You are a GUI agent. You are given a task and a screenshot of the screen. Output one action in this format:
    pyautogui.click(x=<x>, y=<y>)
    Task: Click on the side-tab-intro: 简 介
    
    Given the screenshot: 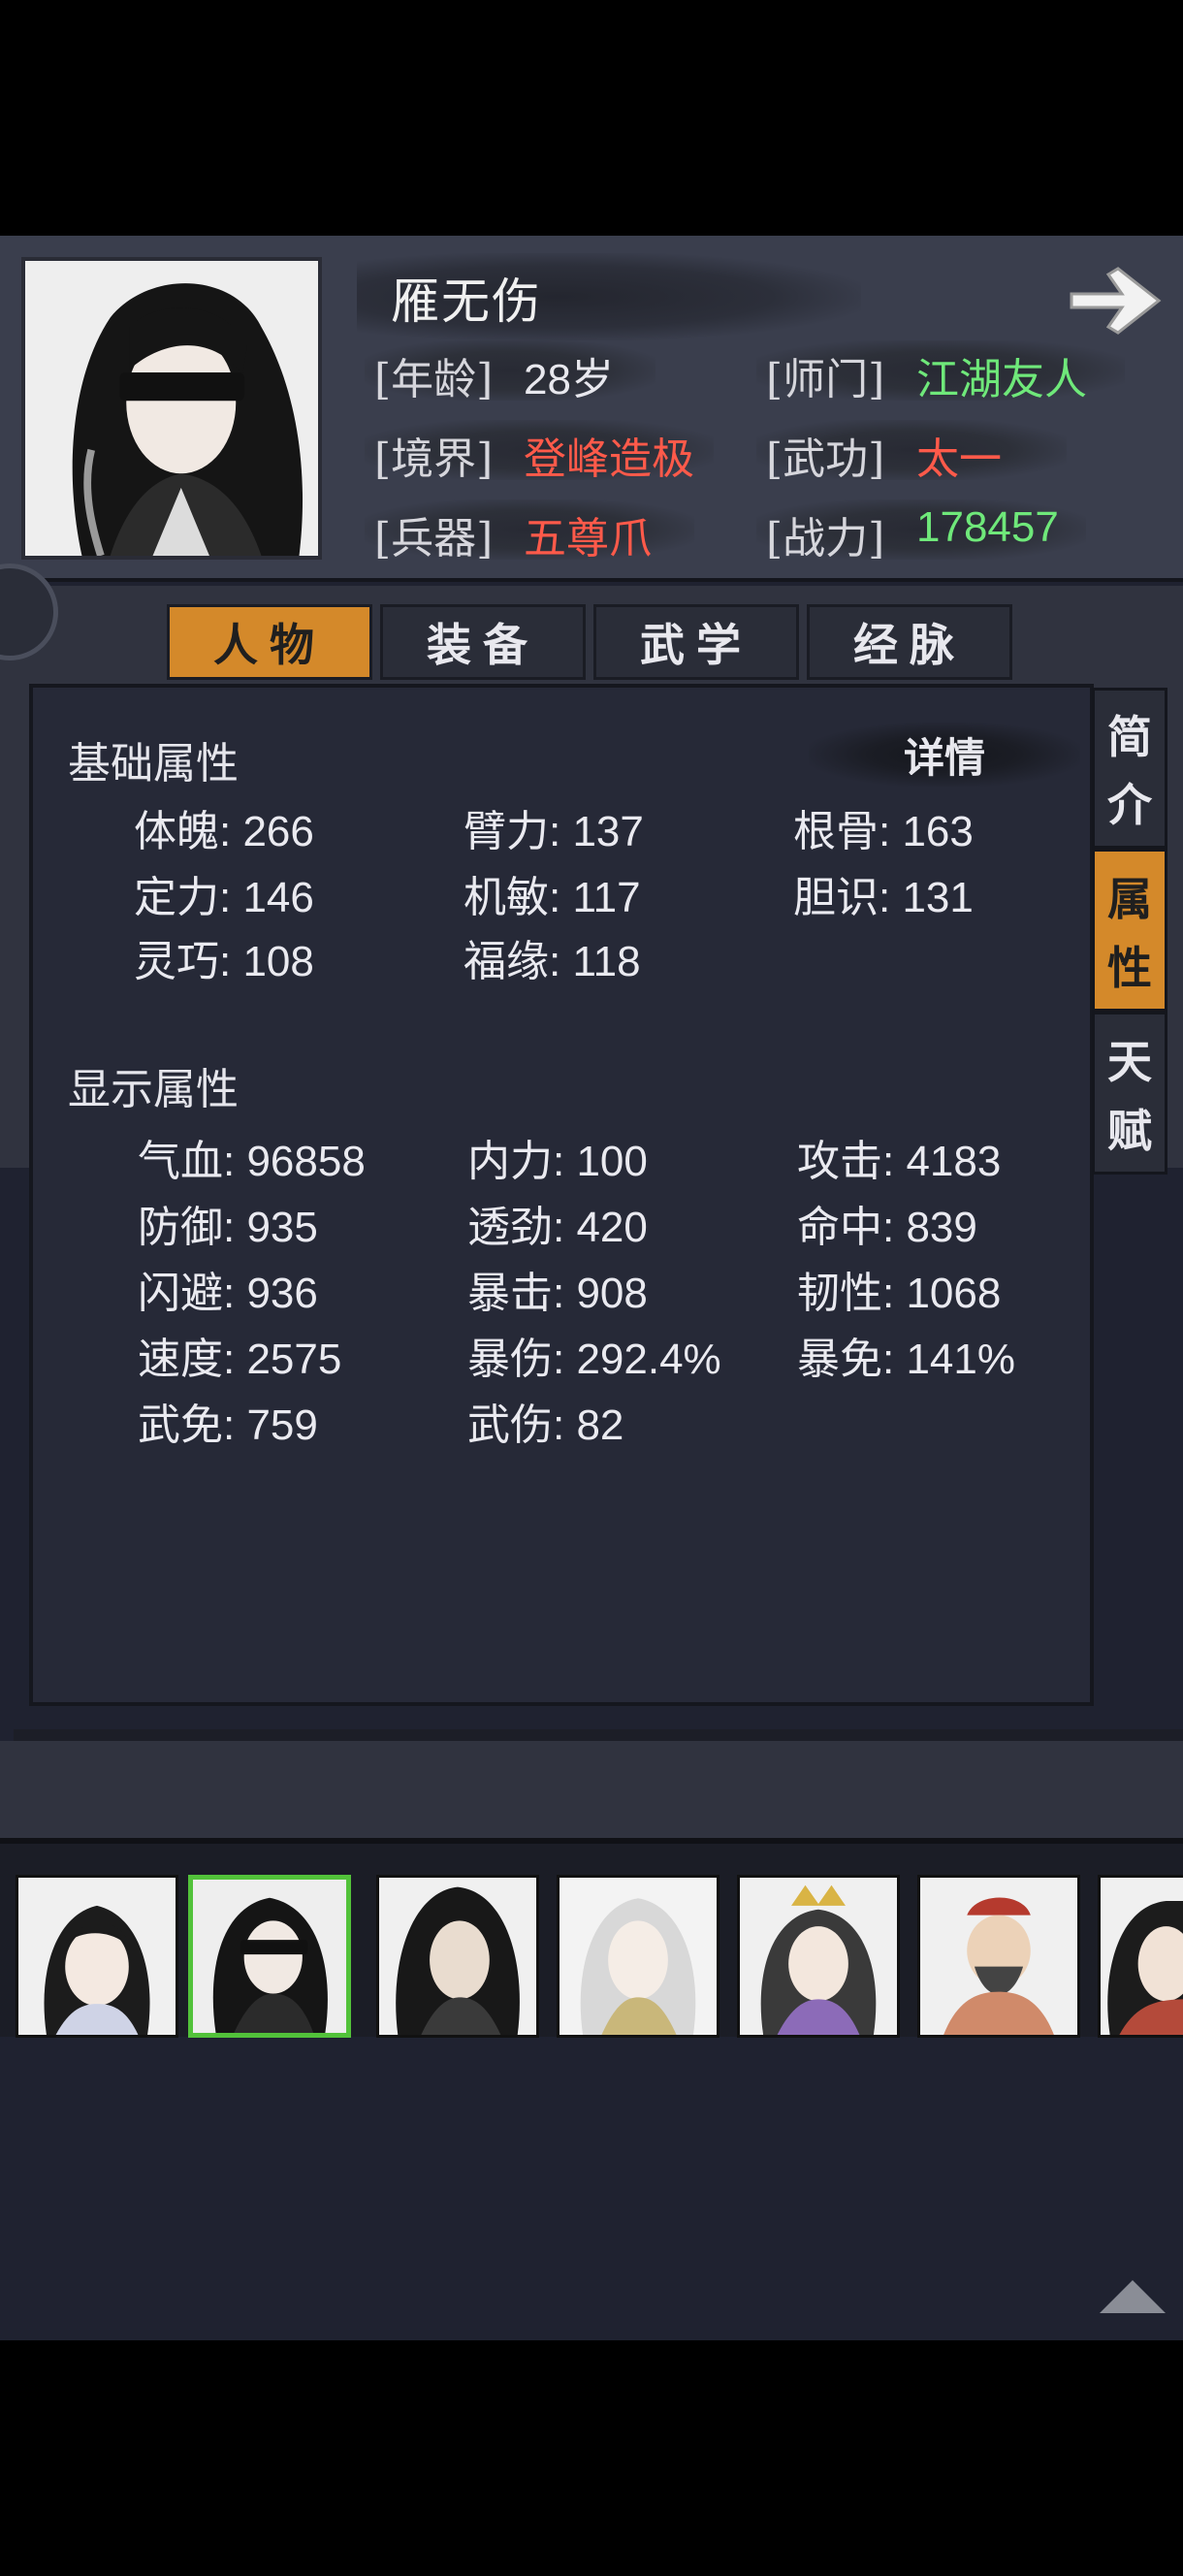 What is the action you would take?
    pyautogui.click(x=1129, y=768)
    